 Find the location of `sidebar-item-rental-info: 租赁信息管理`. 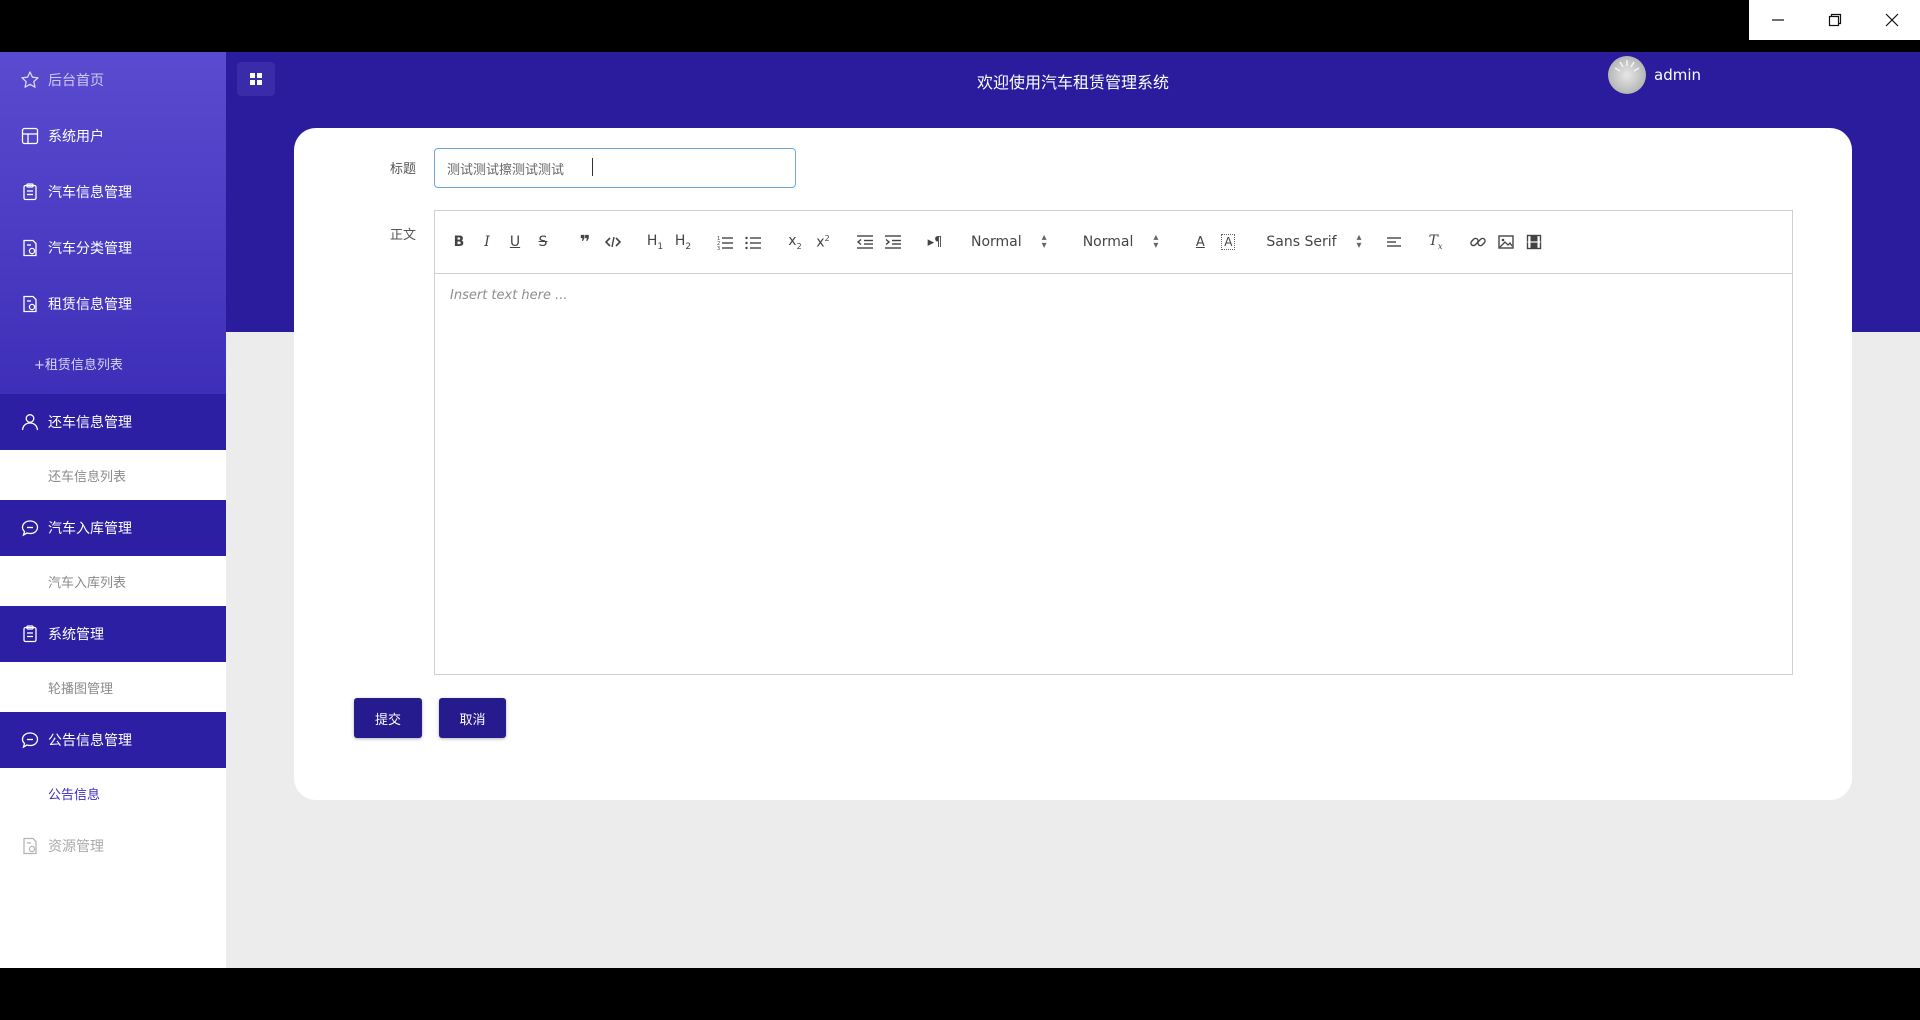

sidebar-item-rental-info: 租赁信息管理 is located at coordinates (113, 304).